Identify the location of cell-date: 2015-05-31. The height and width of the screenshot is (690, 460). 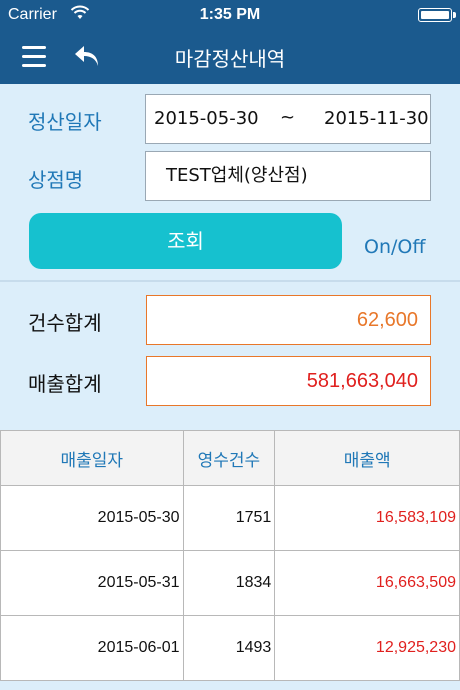
(92, 583).